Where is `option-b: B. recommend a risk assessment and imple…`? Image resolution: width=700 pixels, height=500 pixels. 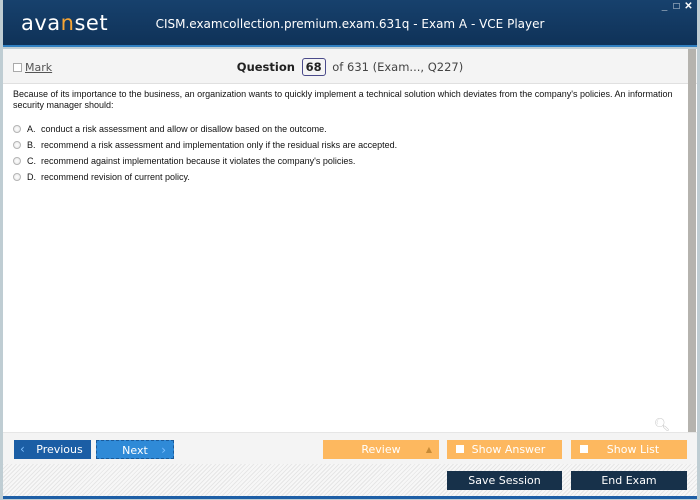 option-b: B. recommend a risk assessment and imple… is located at coordinates (345, 145).